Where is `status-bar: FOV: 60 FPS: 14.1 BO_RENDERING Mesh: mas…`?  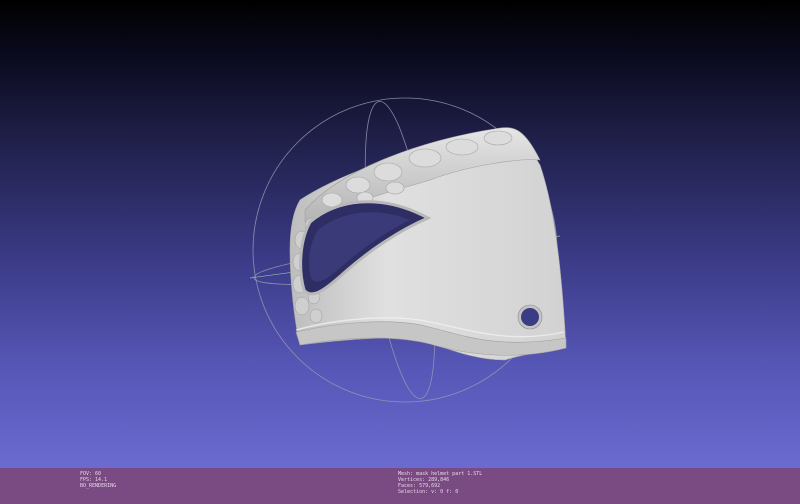
status-bar: FOV: 60 FPS: 14.1 BO_RENDERING Mesh: mas… is located at coordinates (400, 486).